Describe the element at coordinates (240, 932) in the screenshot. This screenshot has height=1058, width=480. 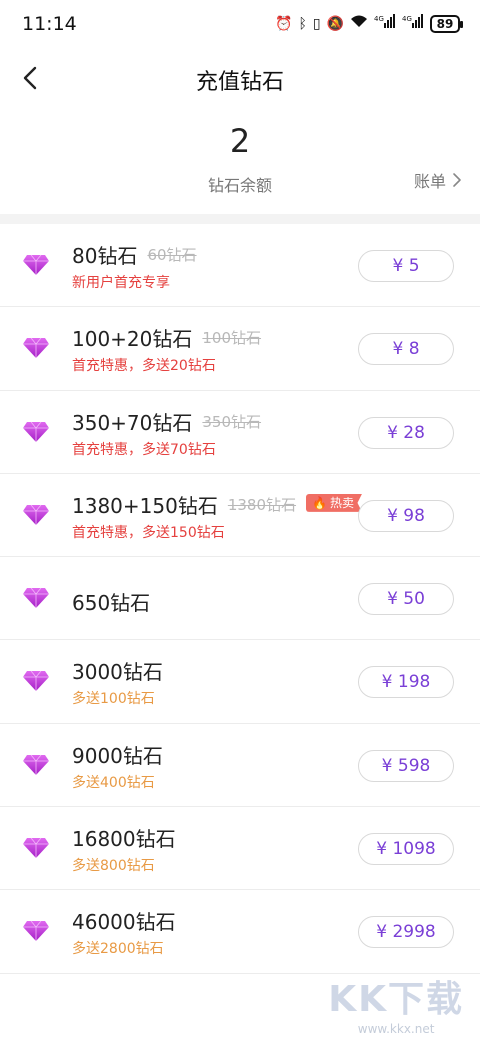
I see `package-row: 46000钻石多送2800钻石 ¥ 2998` at that location.